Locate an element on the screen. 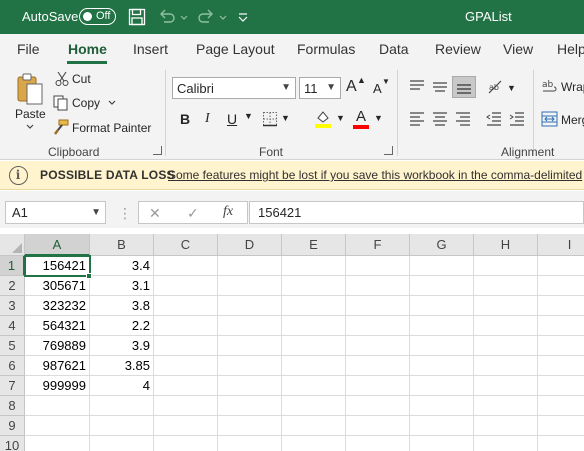  row-header: 3 is located at coordinates (12, 306).